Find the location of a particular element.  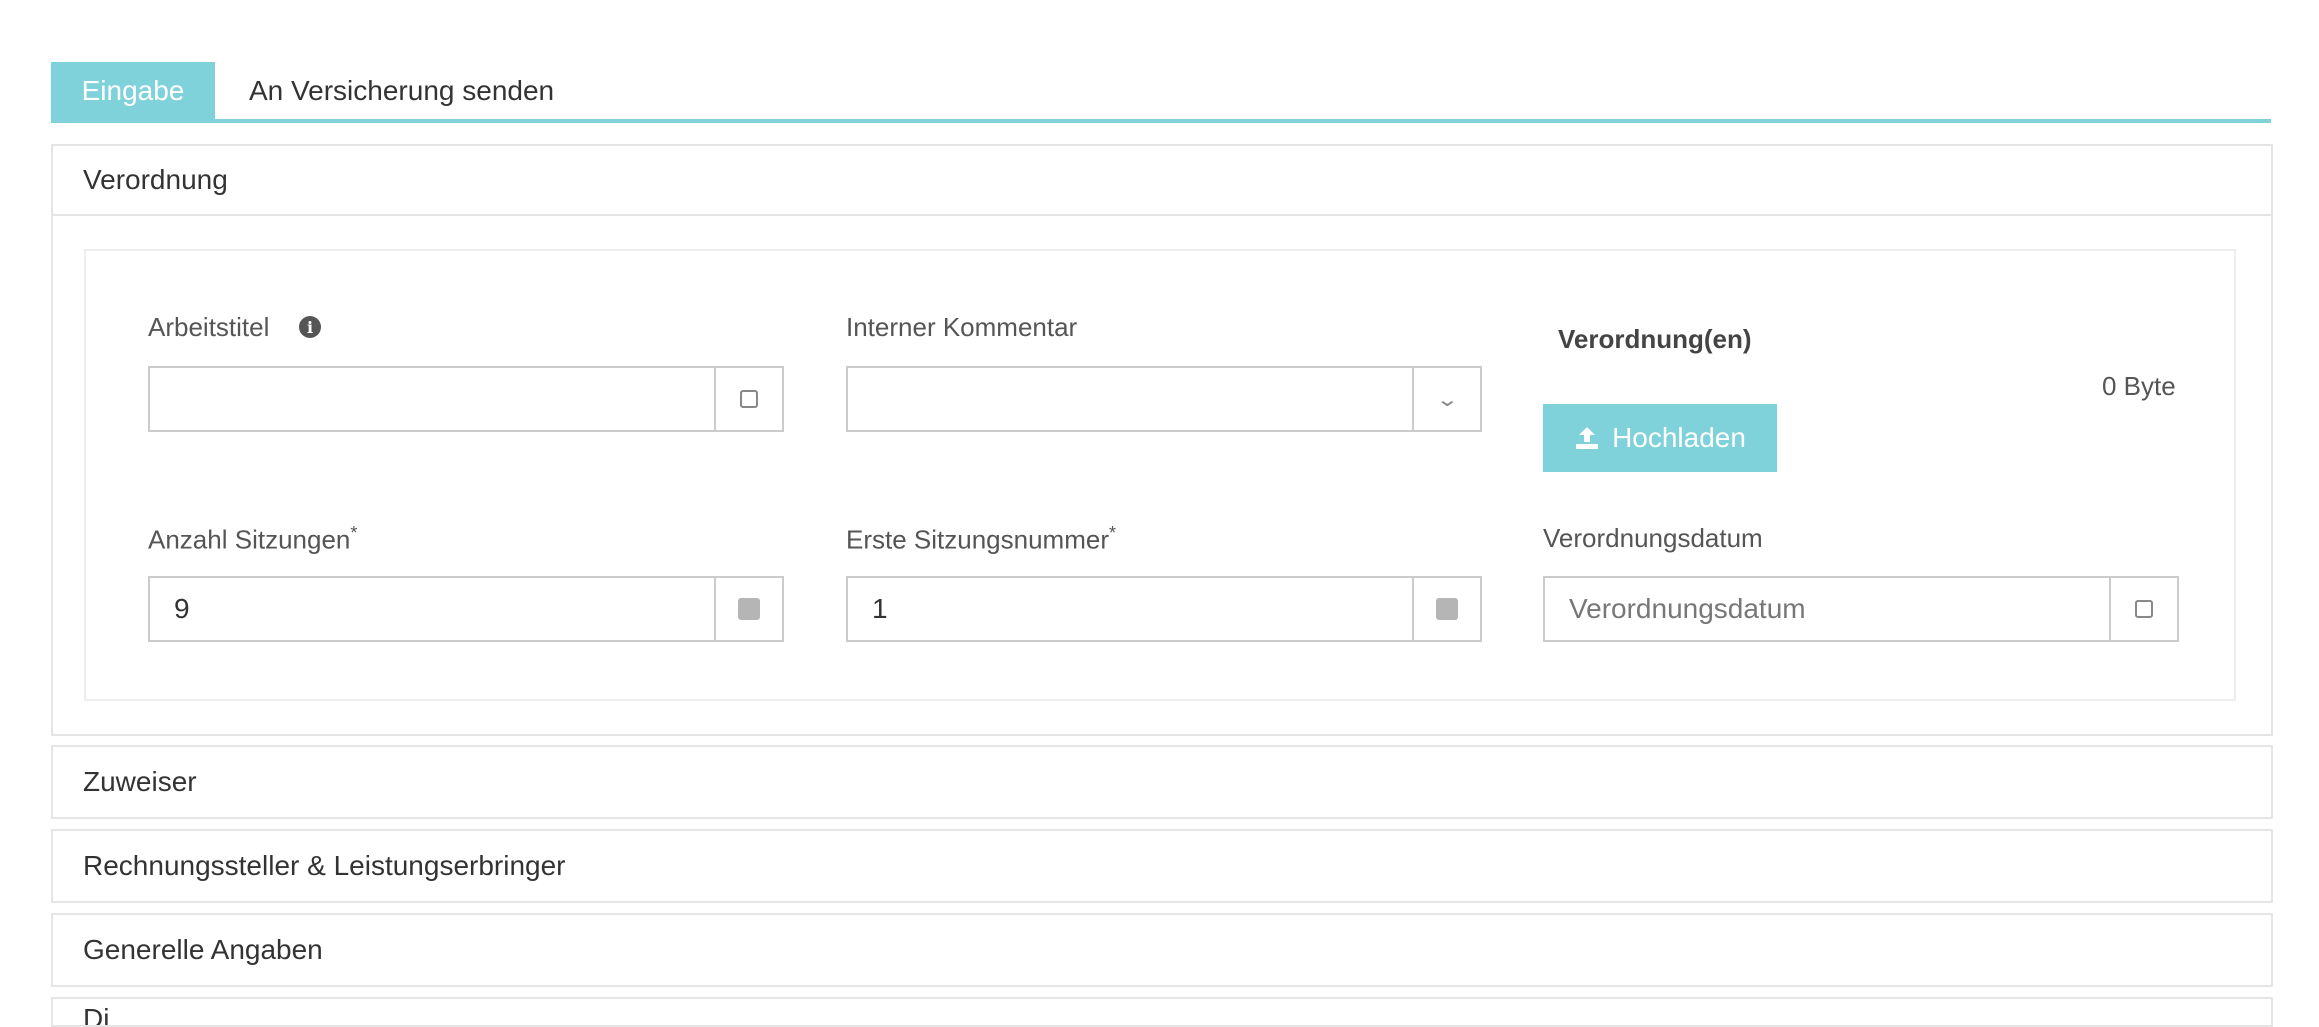

panel-rechnung: Rechnungssteller & Leistungserbringer is located at coordinates (1162, 866).